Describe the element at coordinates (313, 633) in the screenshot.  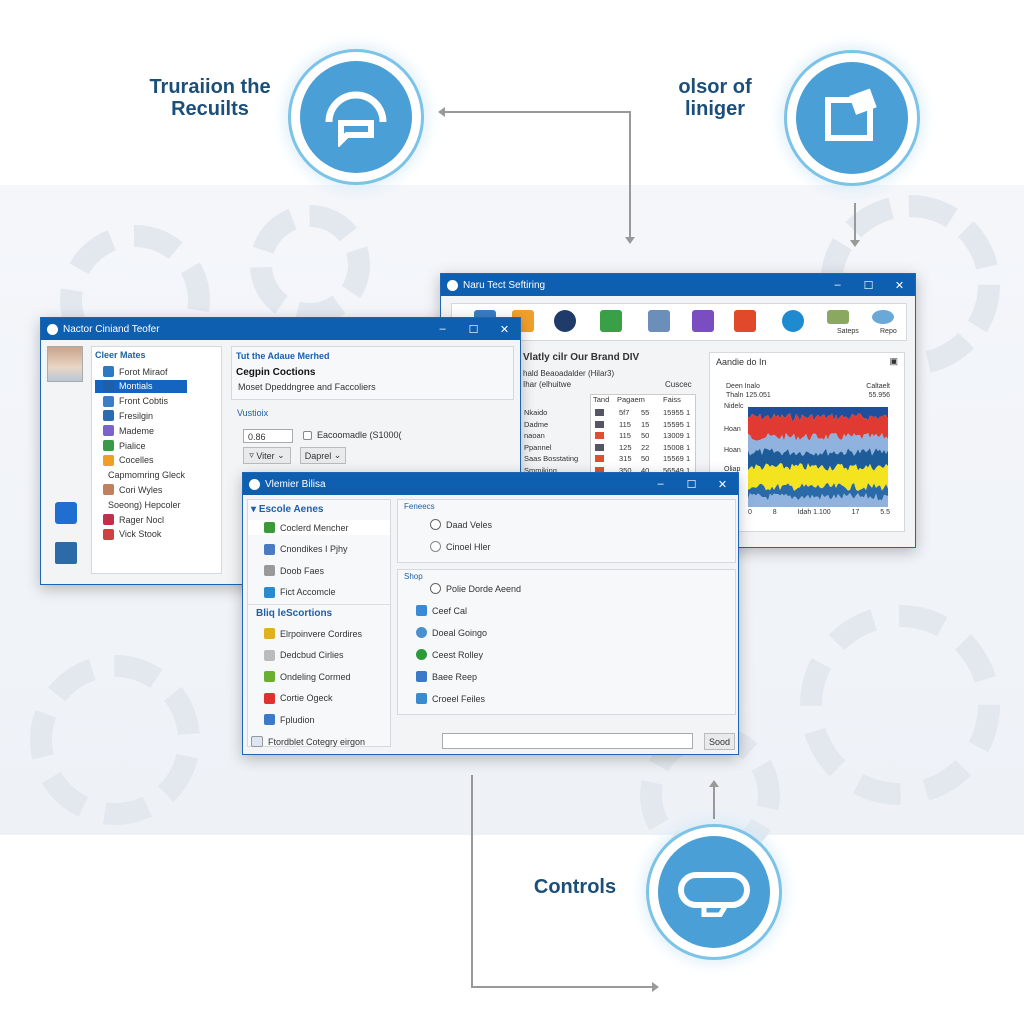
I see `tree-item: Elrpoinvere Cordires` at that location.